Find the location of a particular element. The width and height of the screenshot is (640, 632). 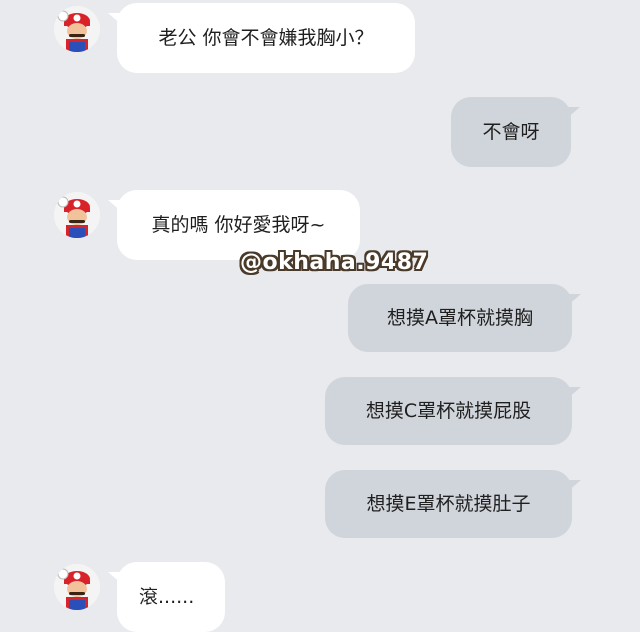

message-bubble-outgoing: 想摸A罩杯就摸胸 is located at coordinates (464, 318).